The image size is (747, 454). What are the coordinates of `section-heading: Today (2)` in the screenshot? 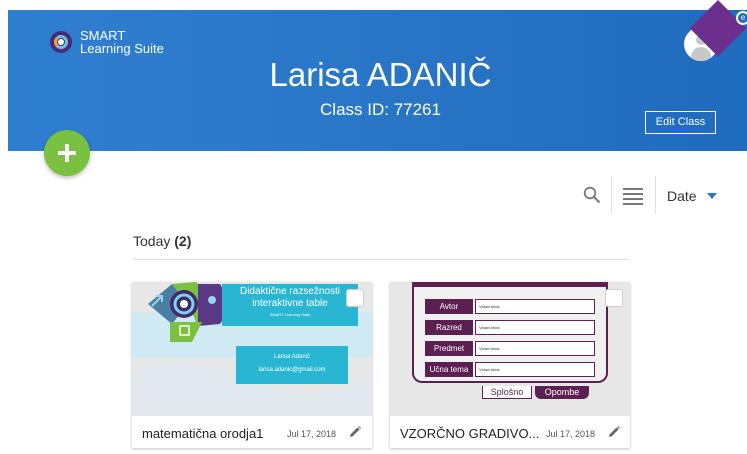 It's located at (162, 241).